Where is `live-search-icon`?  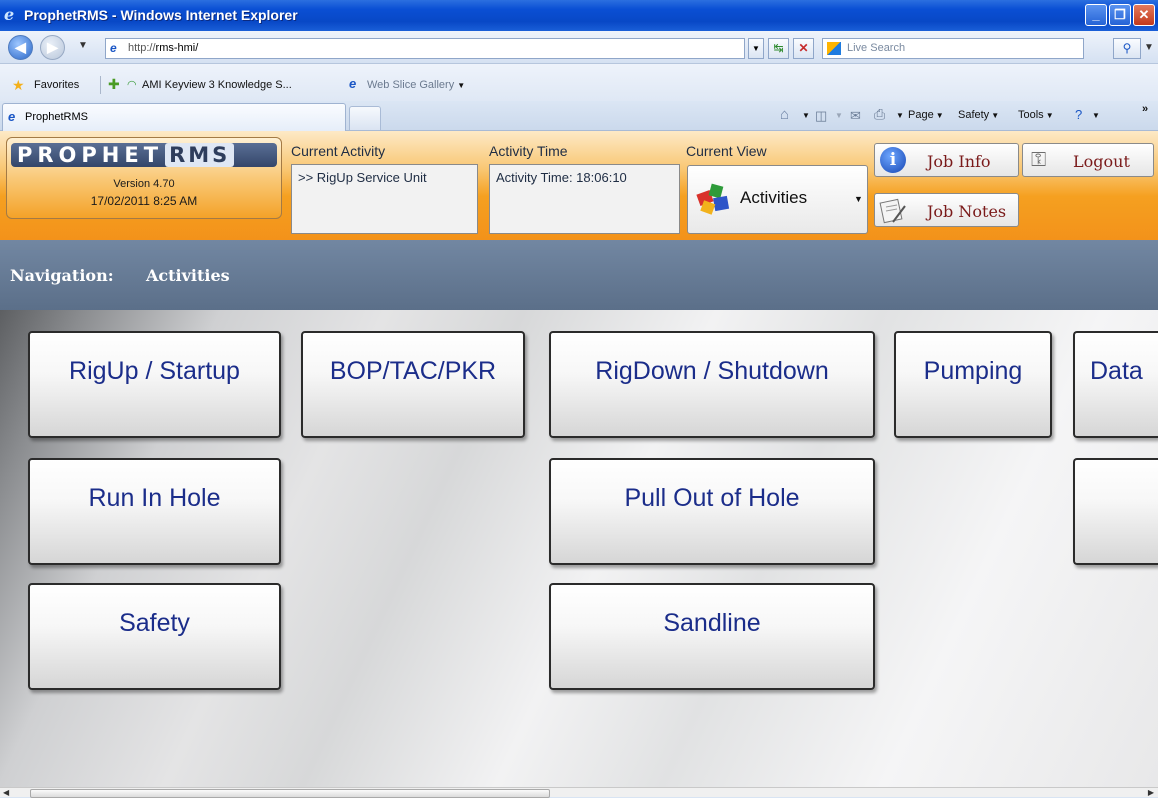
live-search-icon is located at coordinates (834, 48).